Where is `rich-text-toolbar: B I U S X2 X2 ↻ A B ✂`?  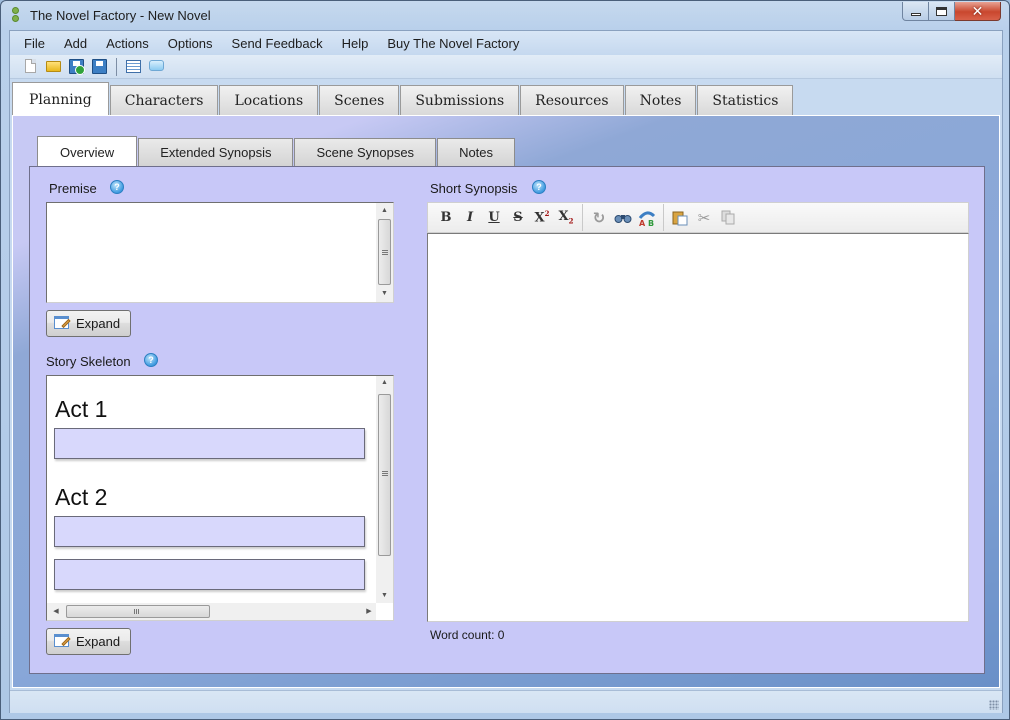
rich-text-toolbar: B I U S X2 X2 ↻ A B ✂ is located at coordinates (698, 217).